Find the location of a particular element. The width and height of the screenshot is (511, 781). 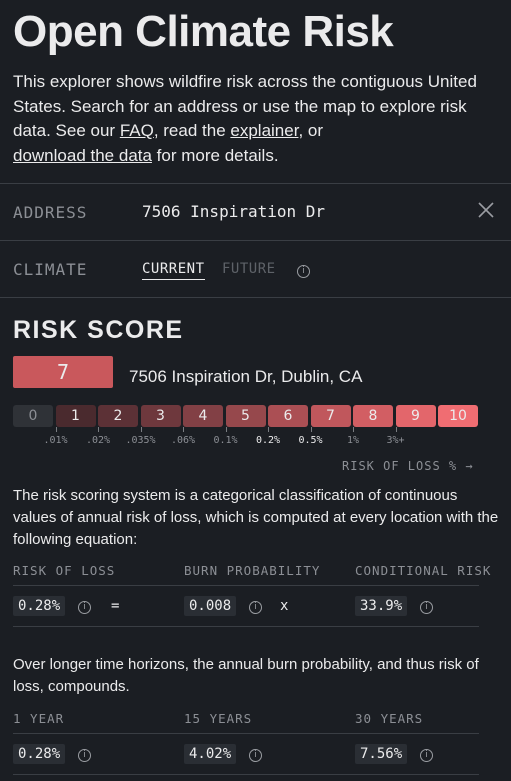

multiply-operator: x is located at coordinates (284, 606).